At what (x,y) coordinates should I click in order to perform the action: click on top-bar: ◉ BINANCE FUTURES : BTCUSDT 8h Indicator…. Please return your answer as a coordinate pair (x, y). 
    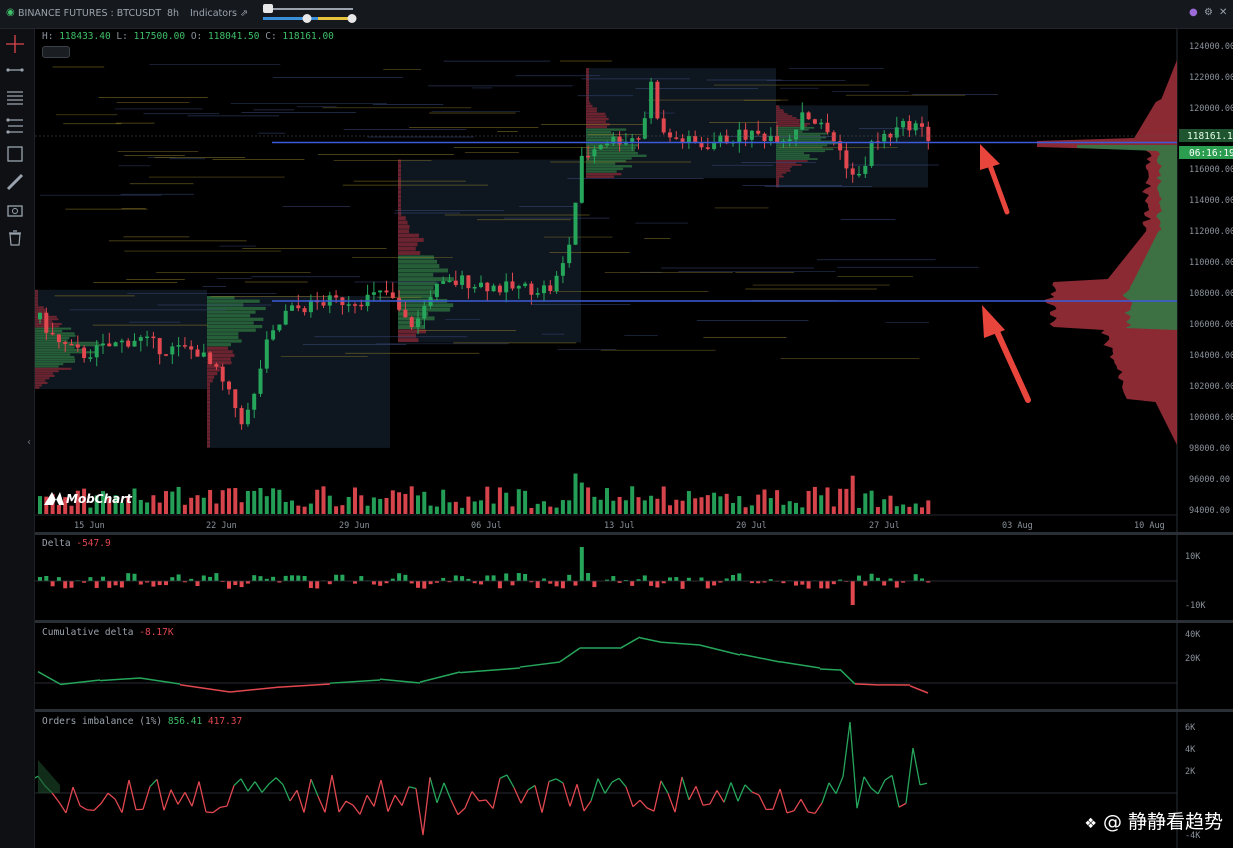
    Looking at the image, I should click on (616, 14).